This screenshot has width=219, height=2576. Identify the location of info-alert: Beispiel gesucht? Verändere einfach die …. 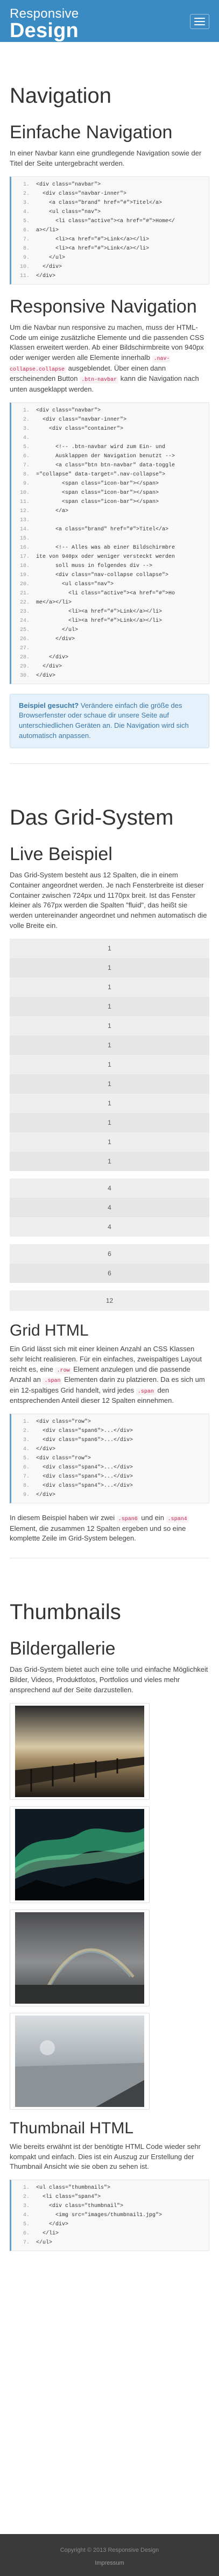
(109, 720).